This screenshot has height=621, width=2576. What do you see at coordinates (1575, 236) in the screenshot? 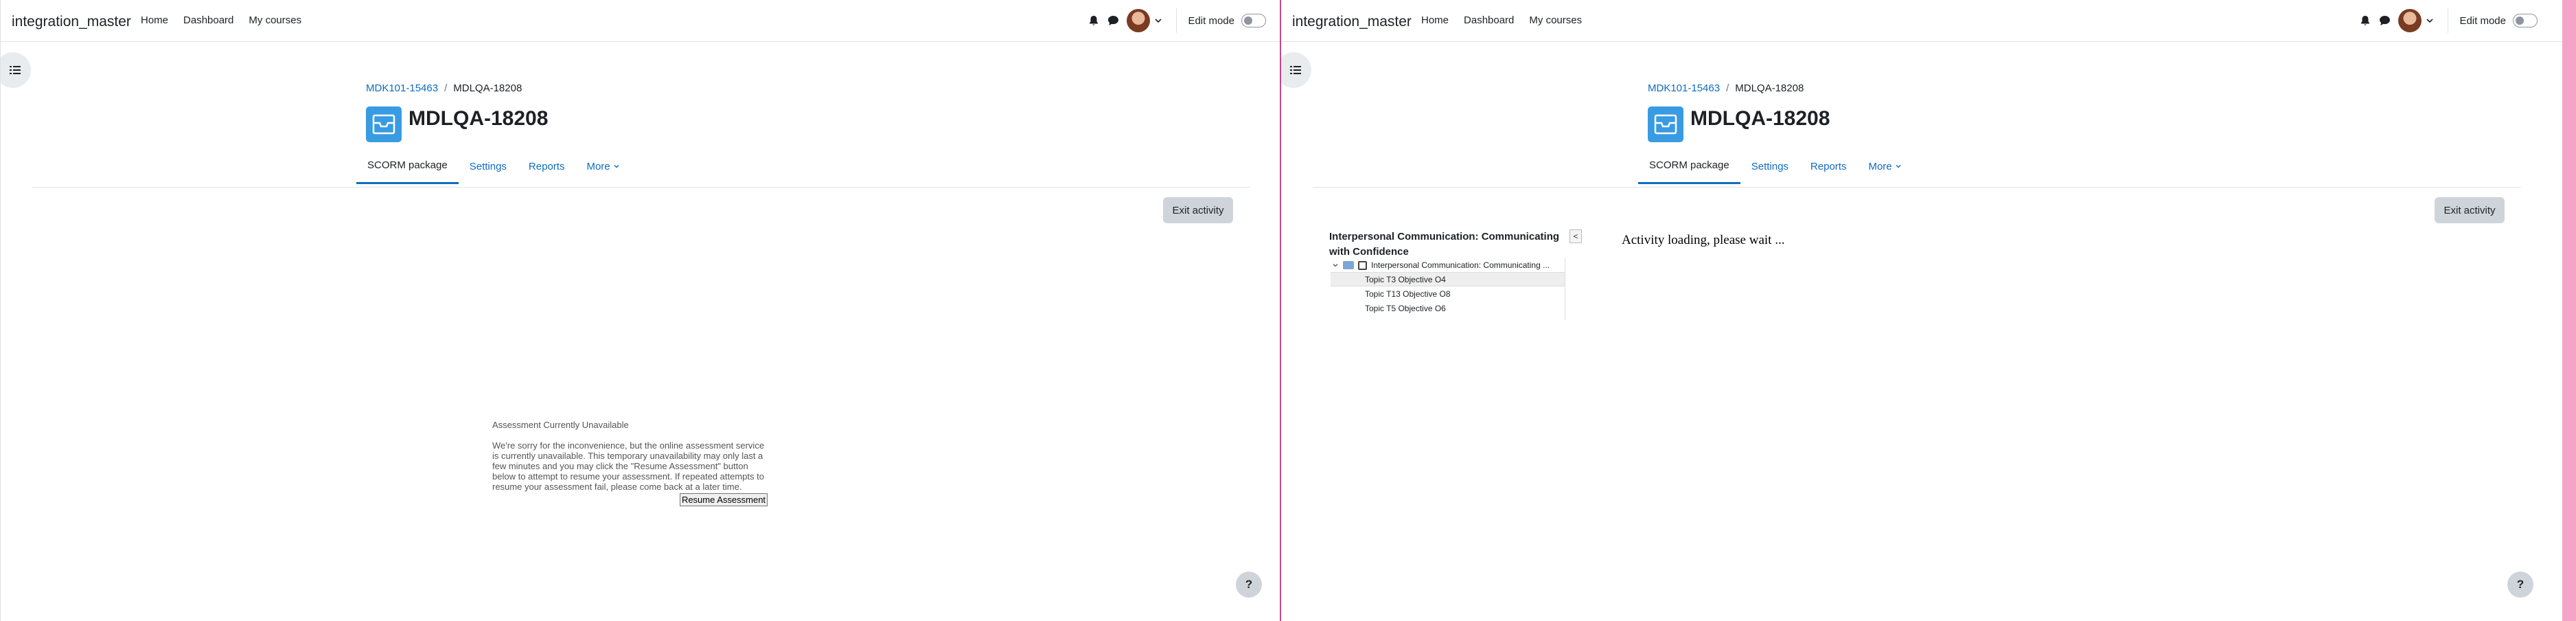
I see `toc-collapse-button: <` at bounding box center [1575, 236].